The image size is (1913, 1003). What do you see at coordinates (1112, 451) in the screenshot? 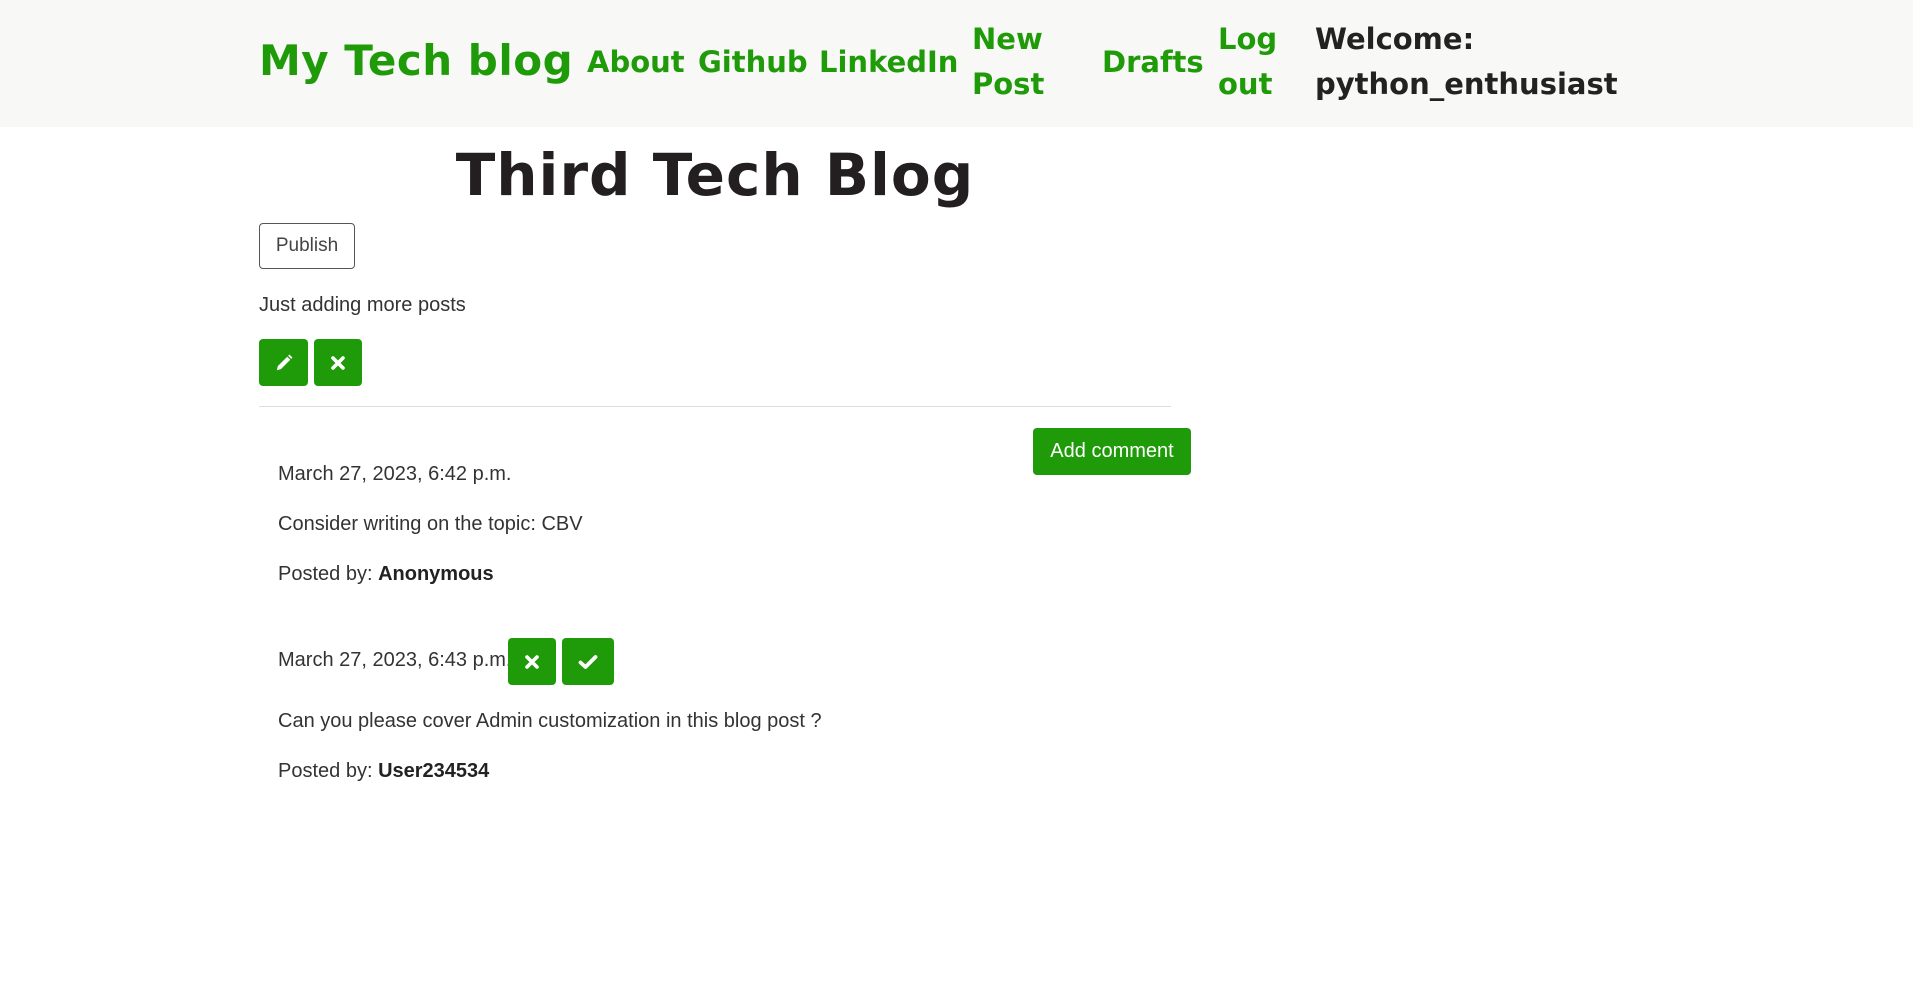
I see `add-comment-button: Add comment` at bounding box center [1112, 451].